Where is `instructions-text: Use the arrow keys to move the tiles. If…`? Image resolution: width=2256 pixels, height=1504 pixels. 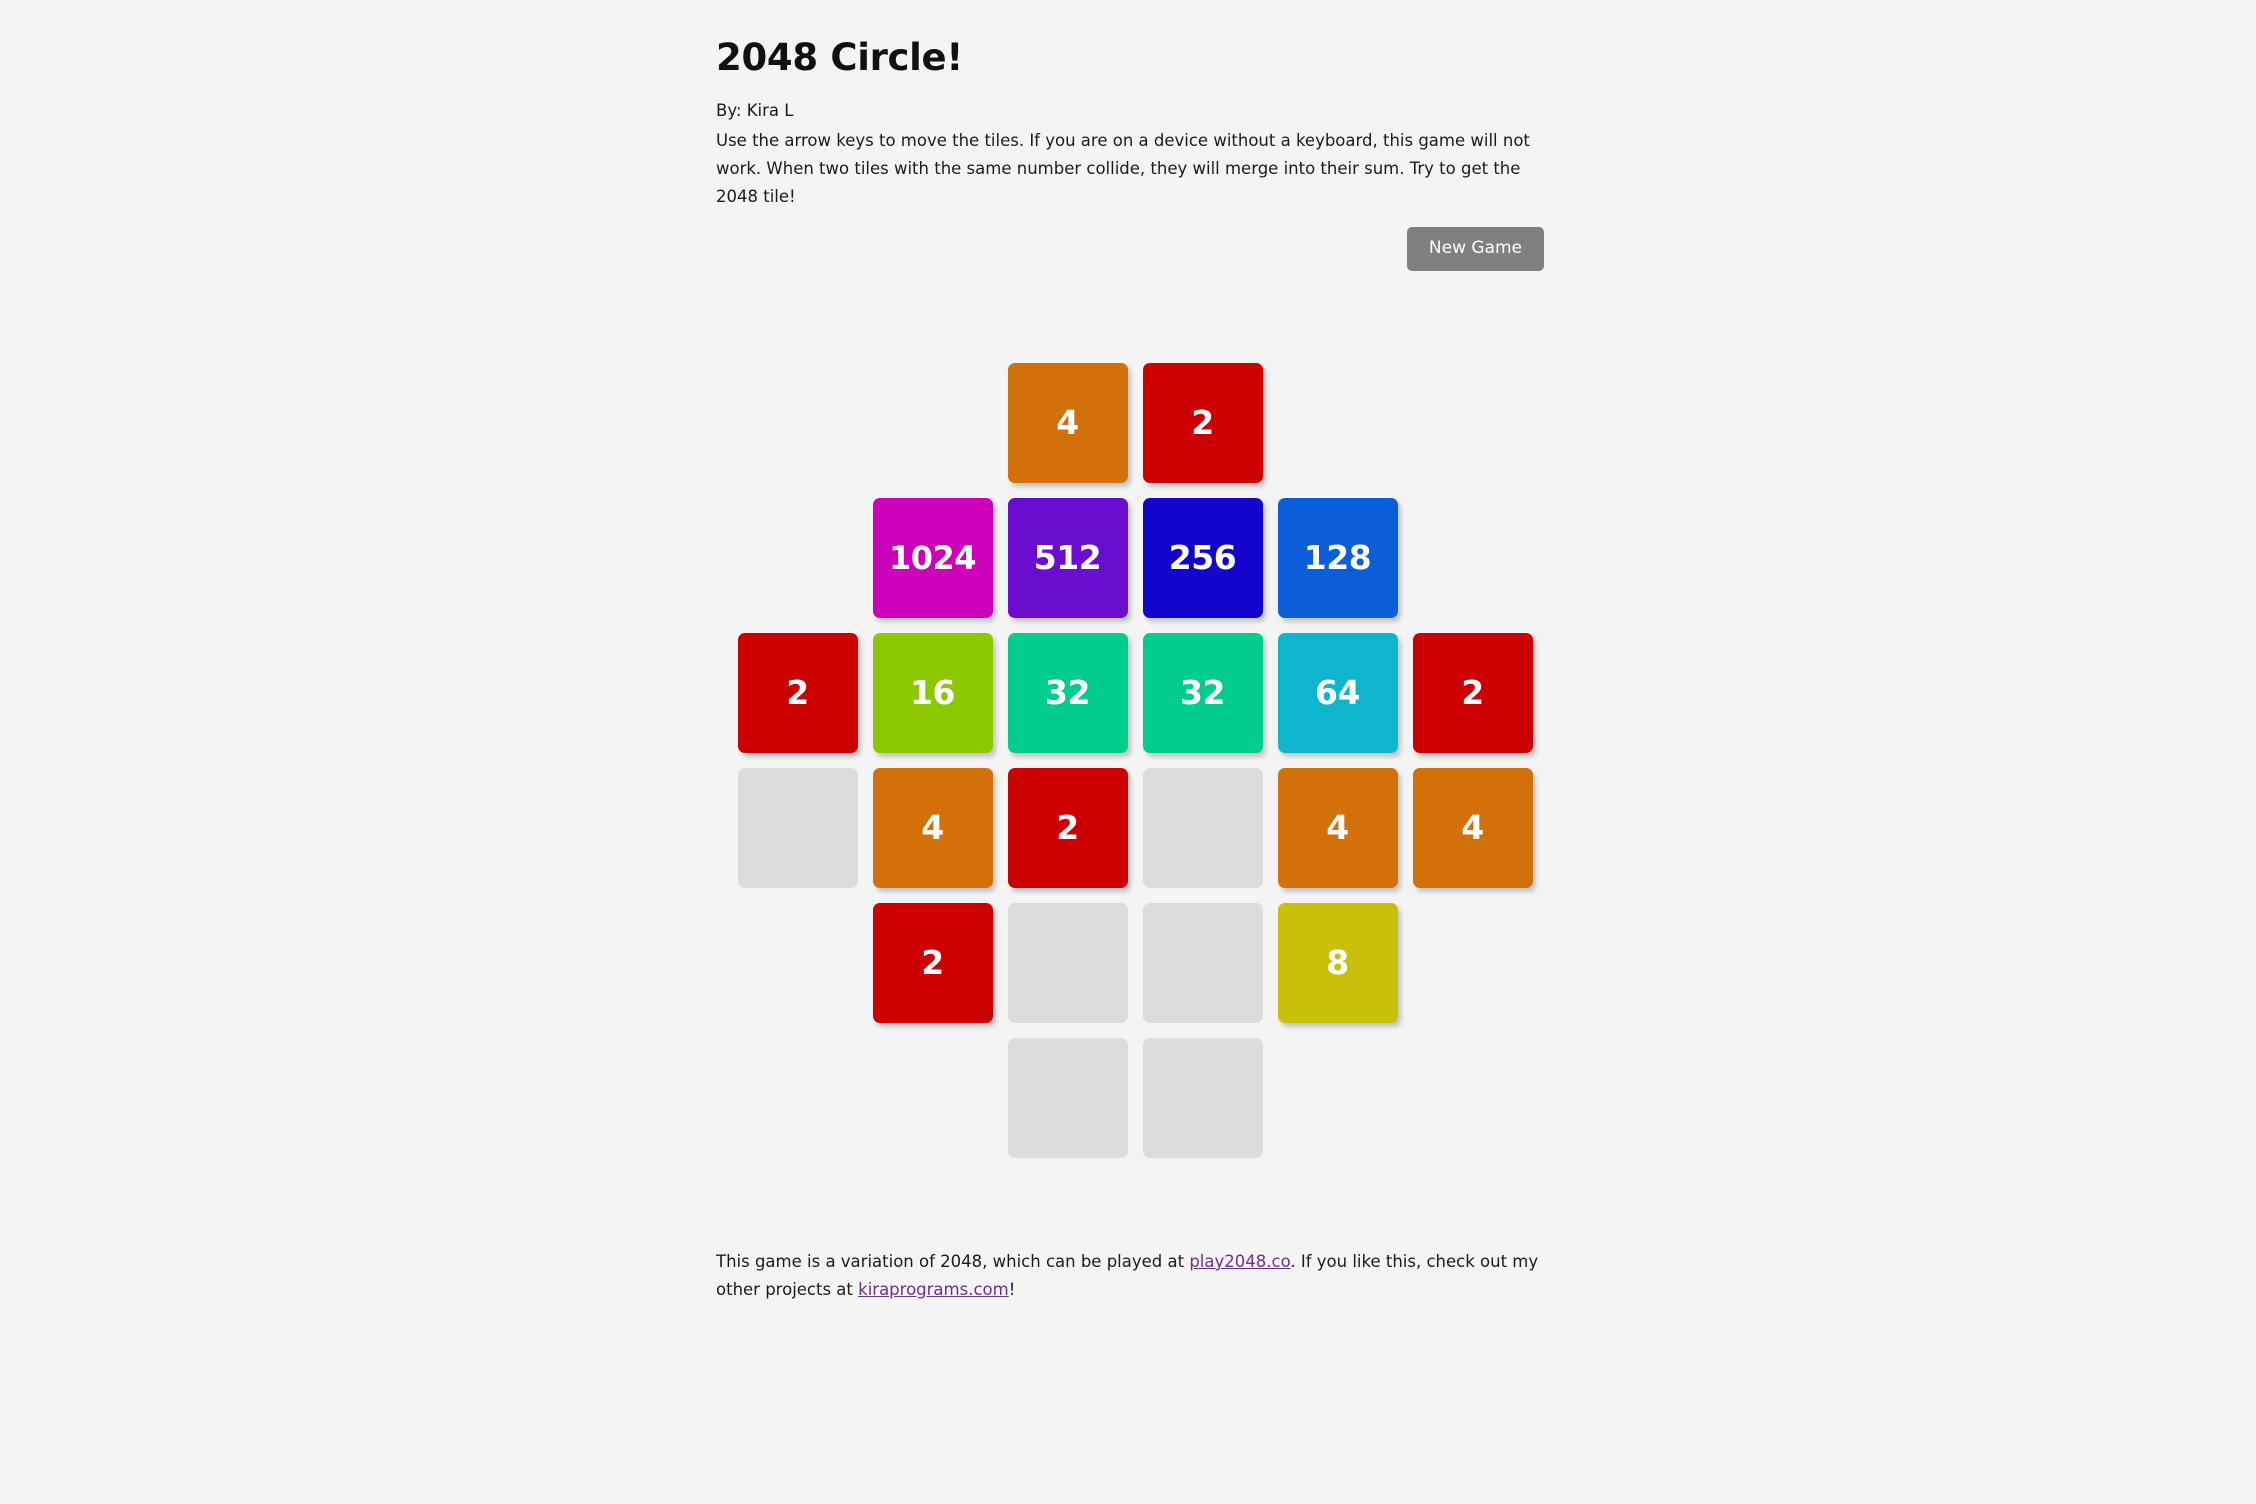
instructions-text: Use the arrow keys to move the tiles. If… is located at coordinates (1123, 169).